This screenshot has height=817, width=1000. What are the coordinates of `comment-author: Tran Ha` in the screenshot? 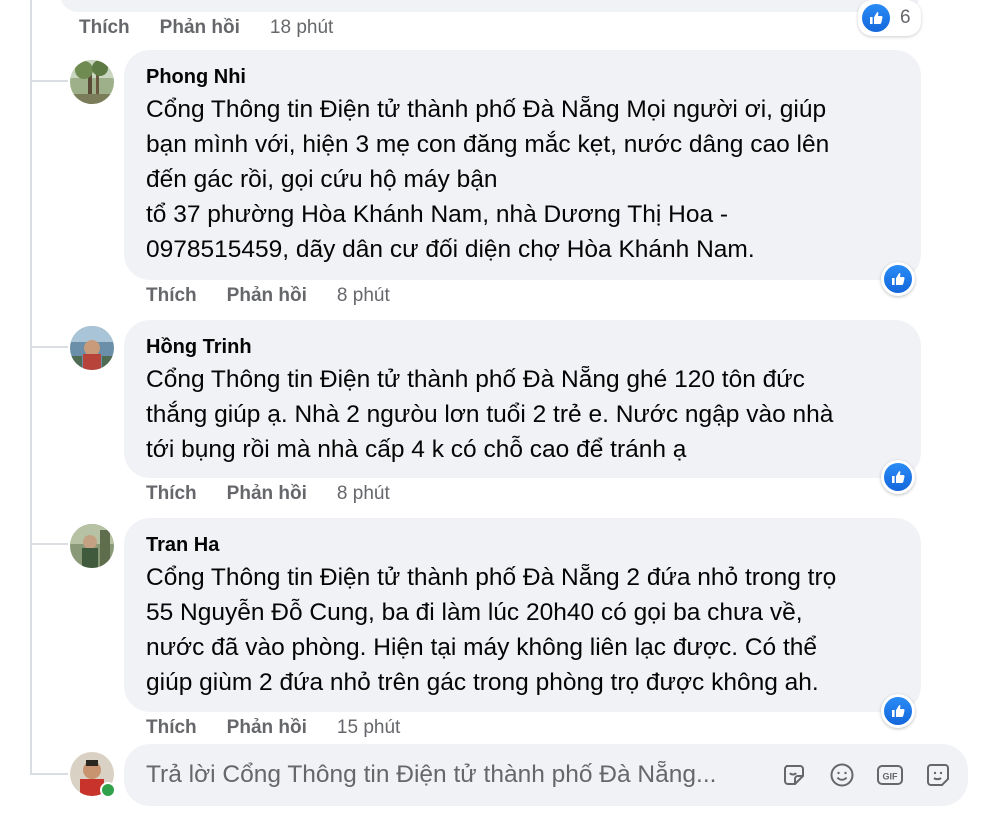 It's located at (522, 545).